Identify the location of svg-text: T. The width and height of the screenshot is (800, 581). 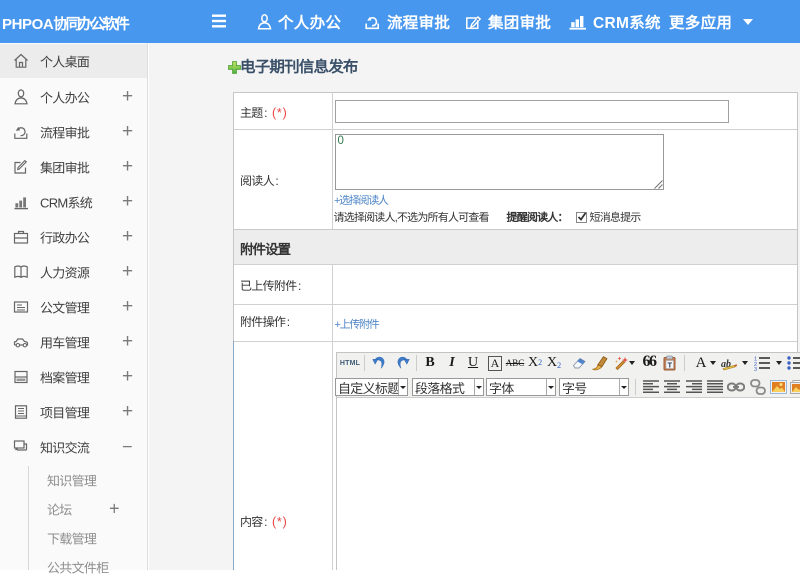
(669, 364).